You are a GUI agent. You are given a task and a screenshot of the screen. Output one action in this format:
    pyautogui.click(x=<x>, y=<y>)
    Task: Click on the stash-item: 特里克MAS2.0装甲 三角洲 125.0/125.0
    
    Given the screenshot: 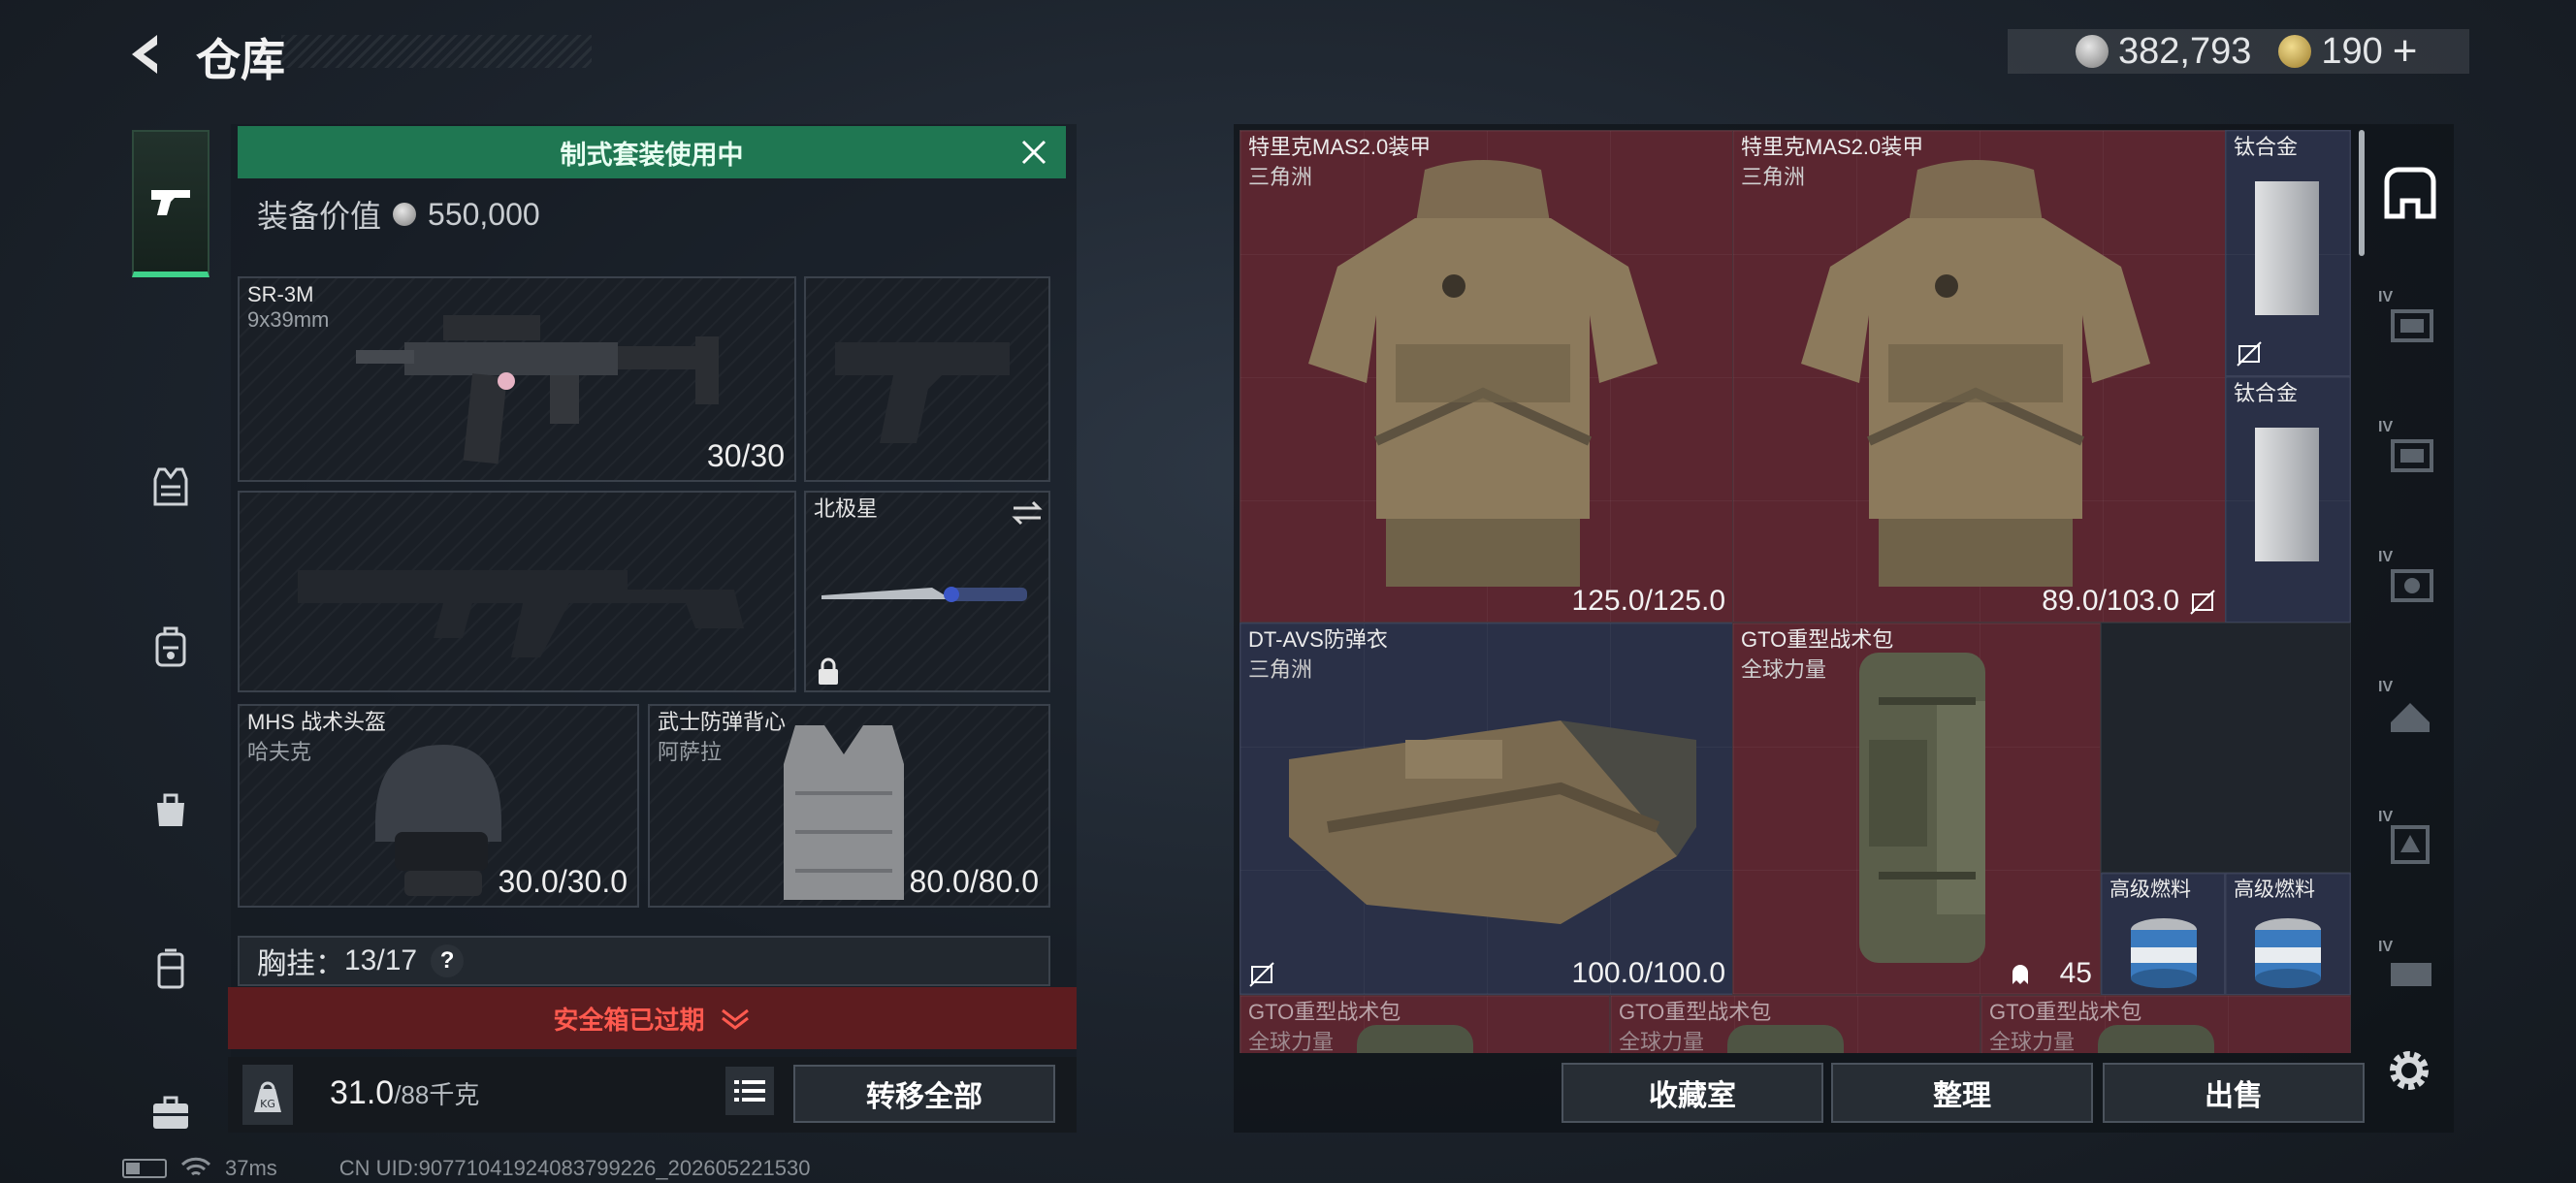 What is the action you would take?
    pyautogui.click(x=1487, y=376)
    